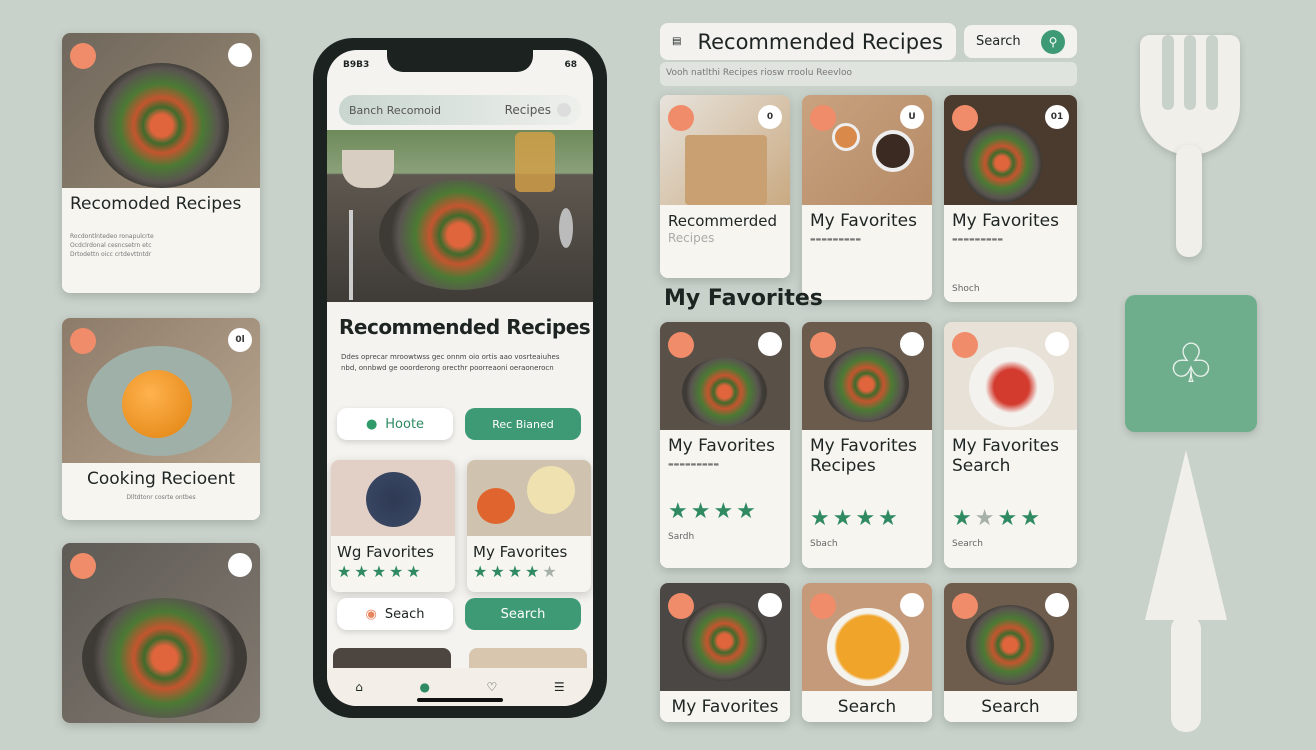 Image resolution: width=1316 pixels, height=750 pixels. Describe the element at coordinates (867, 151) in the screenshot. I see `recipe-image: U` at that location.